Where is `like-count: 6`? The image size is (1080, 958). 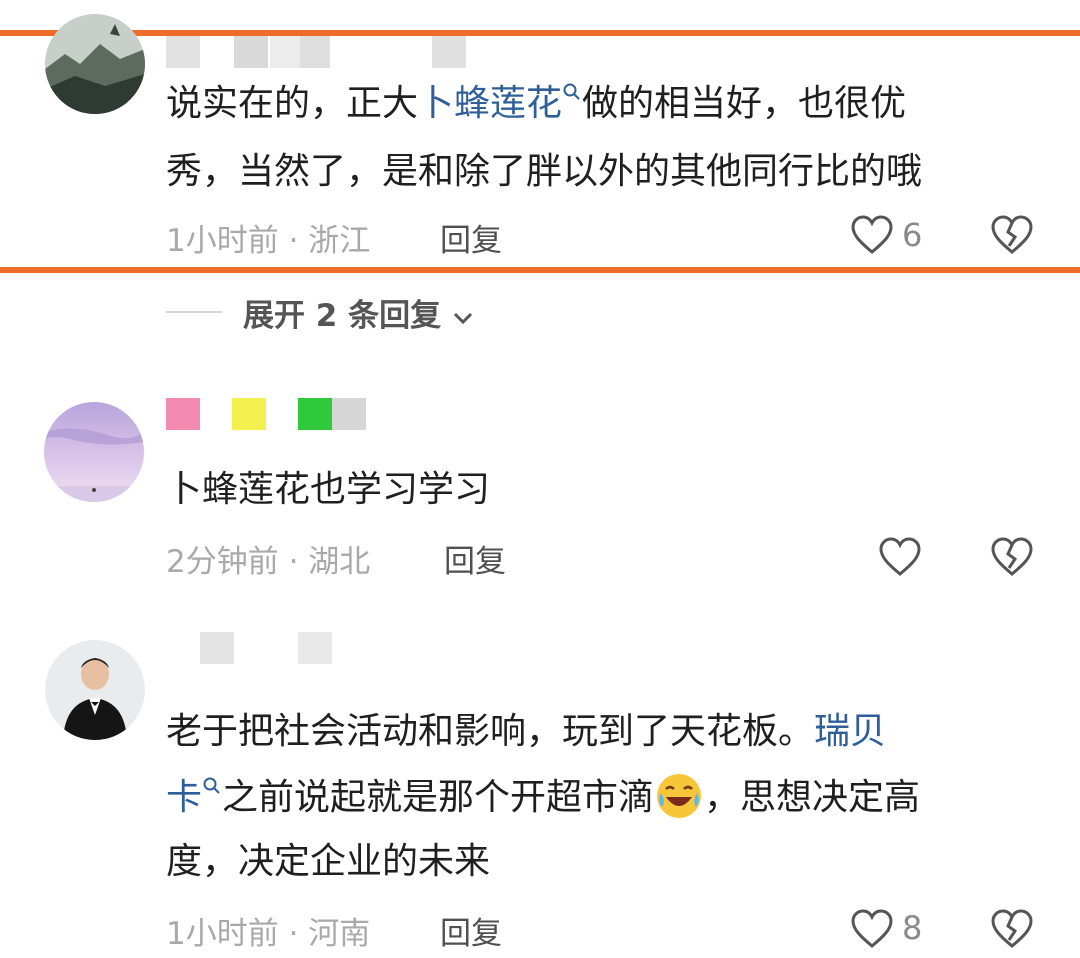
like-count: 6 is located at coordinates (912, 235).